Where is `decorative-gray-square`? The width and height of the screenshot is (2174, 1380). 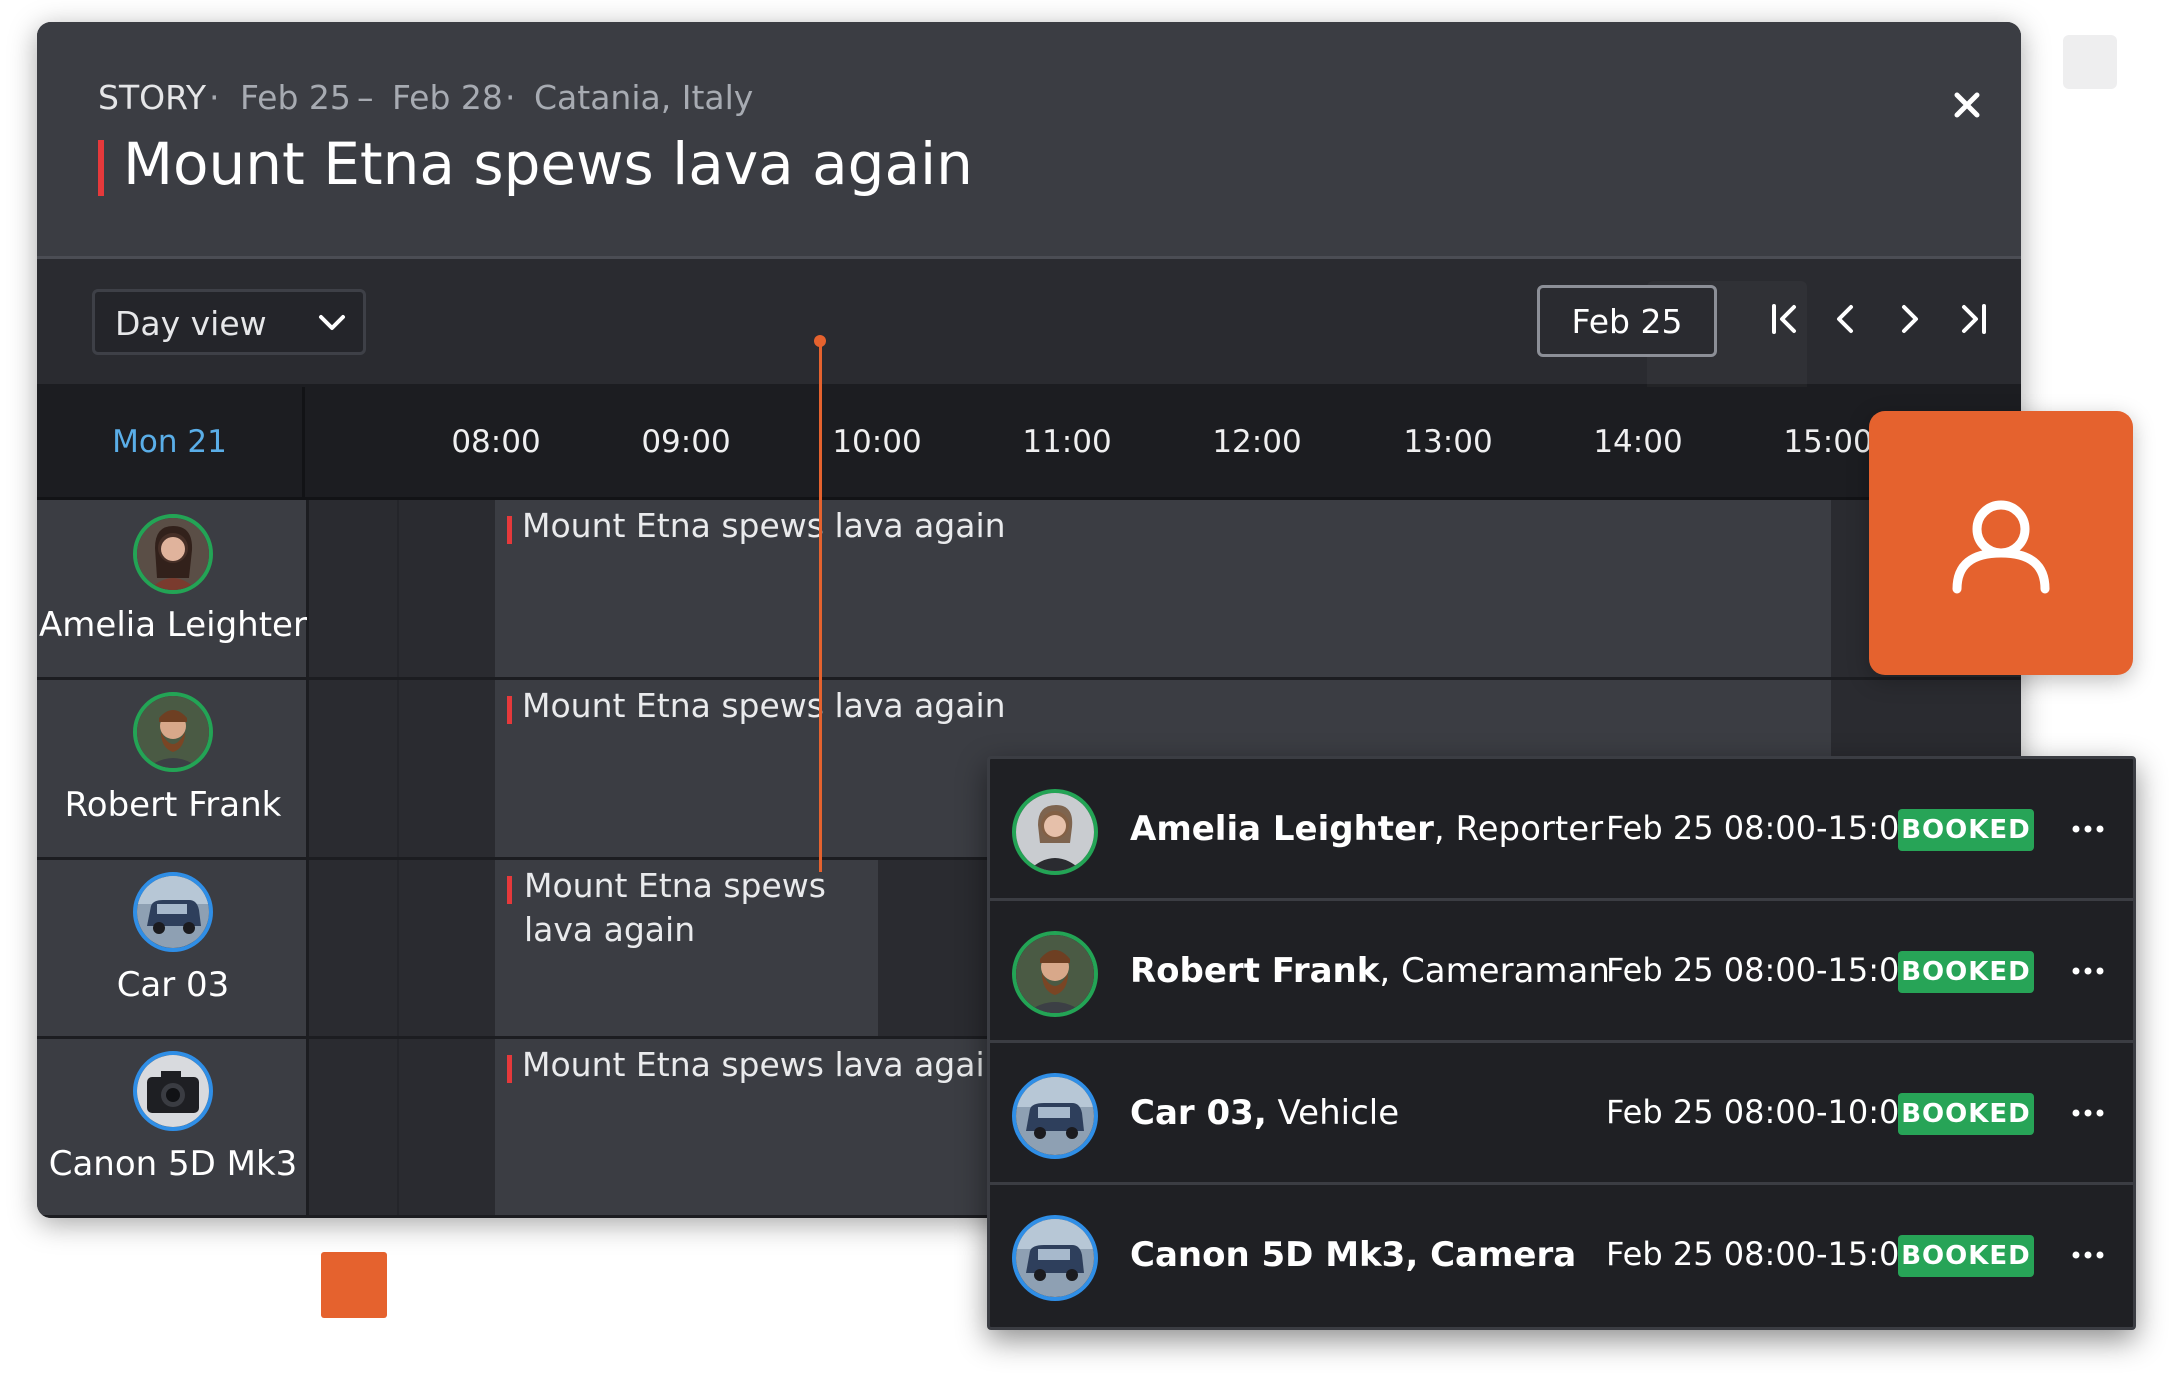 decorative-gray-square is located at coordinates (2090, 62).